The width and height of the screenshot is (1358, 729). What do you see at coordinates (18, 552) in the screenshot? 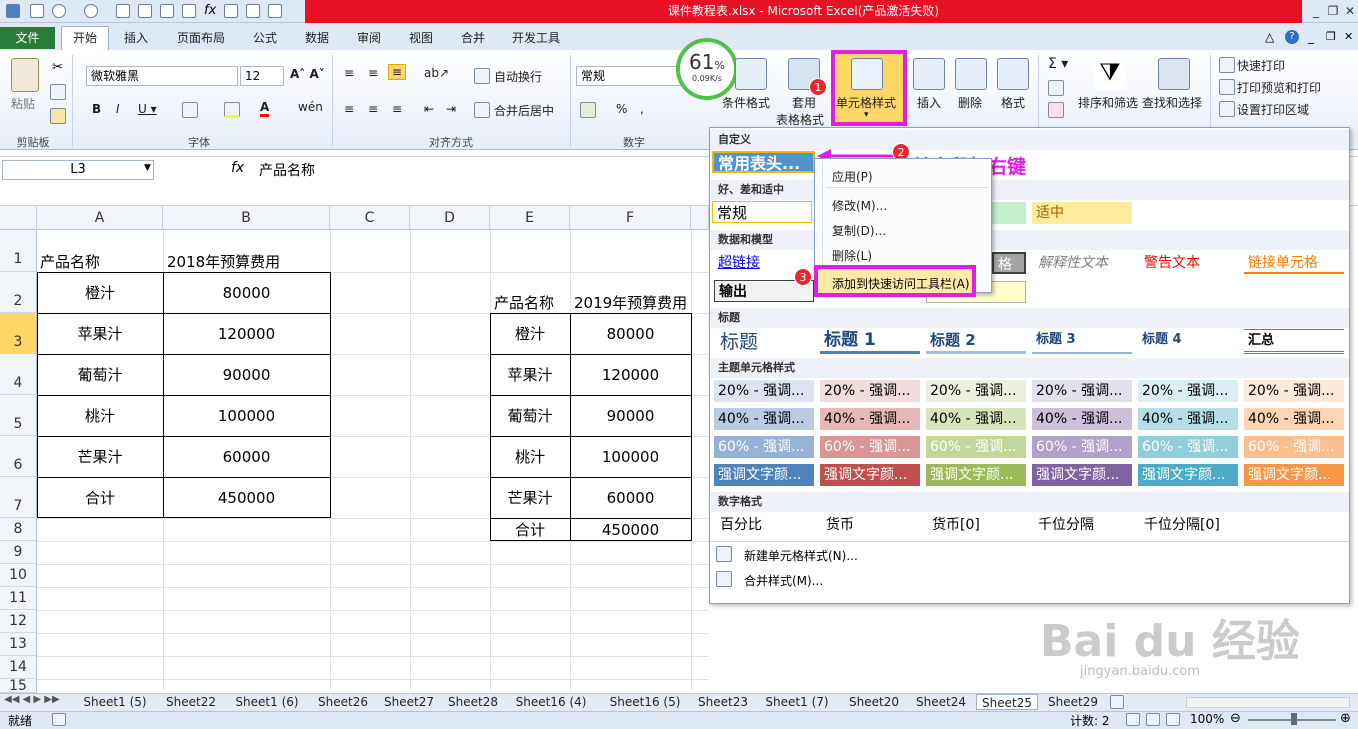
I see `row-header-9: 9` at bounding box center [18, 552].